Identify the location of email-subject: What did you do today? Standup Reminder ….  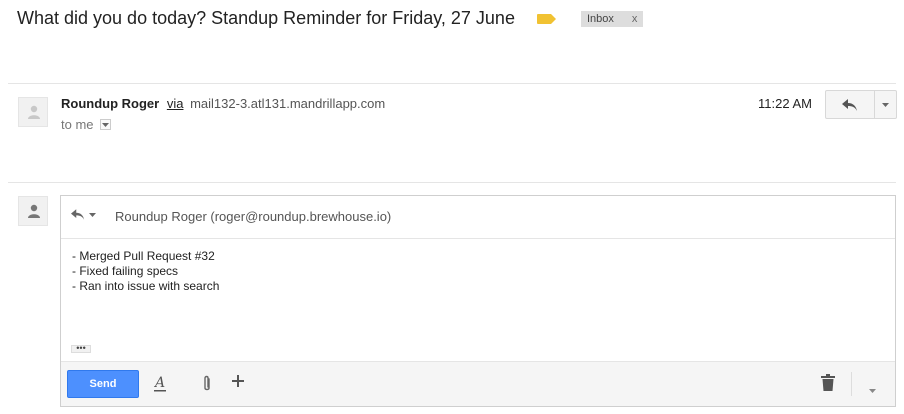
(266, 18).